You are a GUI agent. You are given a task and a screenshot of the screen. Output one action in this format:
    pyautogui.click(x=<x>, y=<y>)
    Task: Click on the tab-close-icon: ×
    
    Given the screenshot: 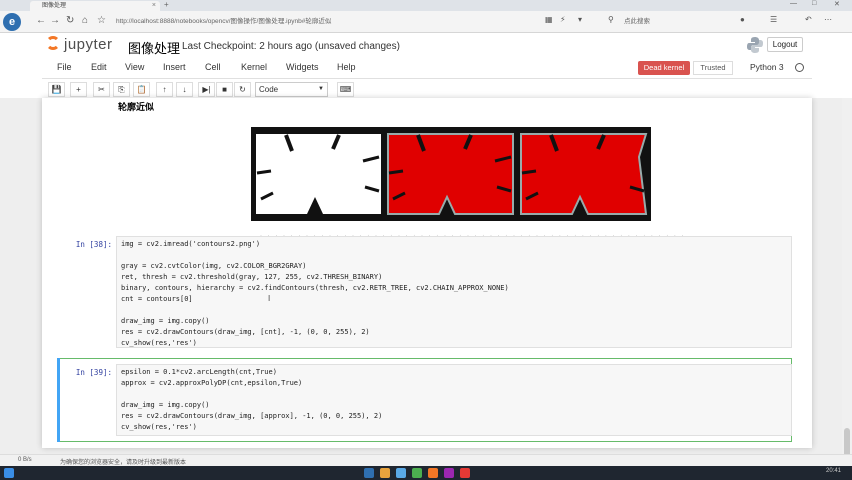 What is the action you would take?
    pyautogui.click(x=154, y=6)
    